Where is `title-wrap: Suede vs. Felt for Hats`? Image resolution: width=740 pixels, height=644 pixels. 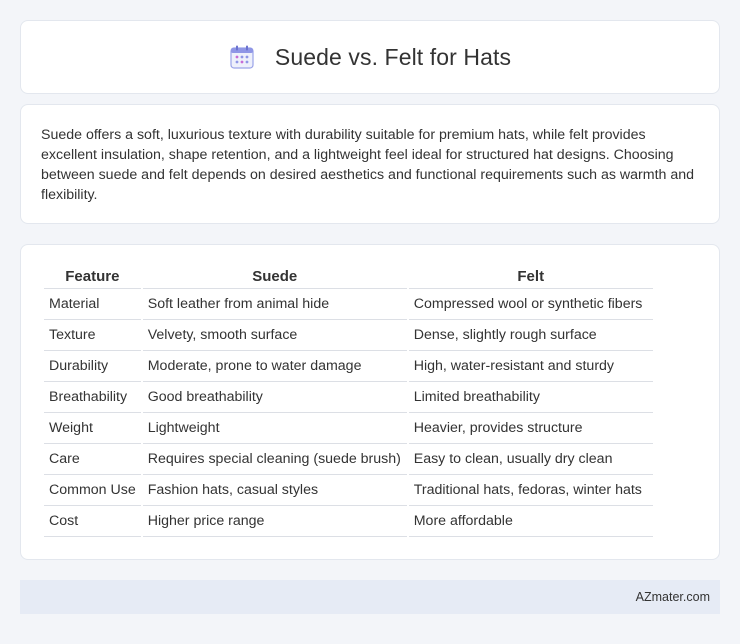 title-wrap: Suede vs. Felt for Hats is located at coordinates (370, 57).